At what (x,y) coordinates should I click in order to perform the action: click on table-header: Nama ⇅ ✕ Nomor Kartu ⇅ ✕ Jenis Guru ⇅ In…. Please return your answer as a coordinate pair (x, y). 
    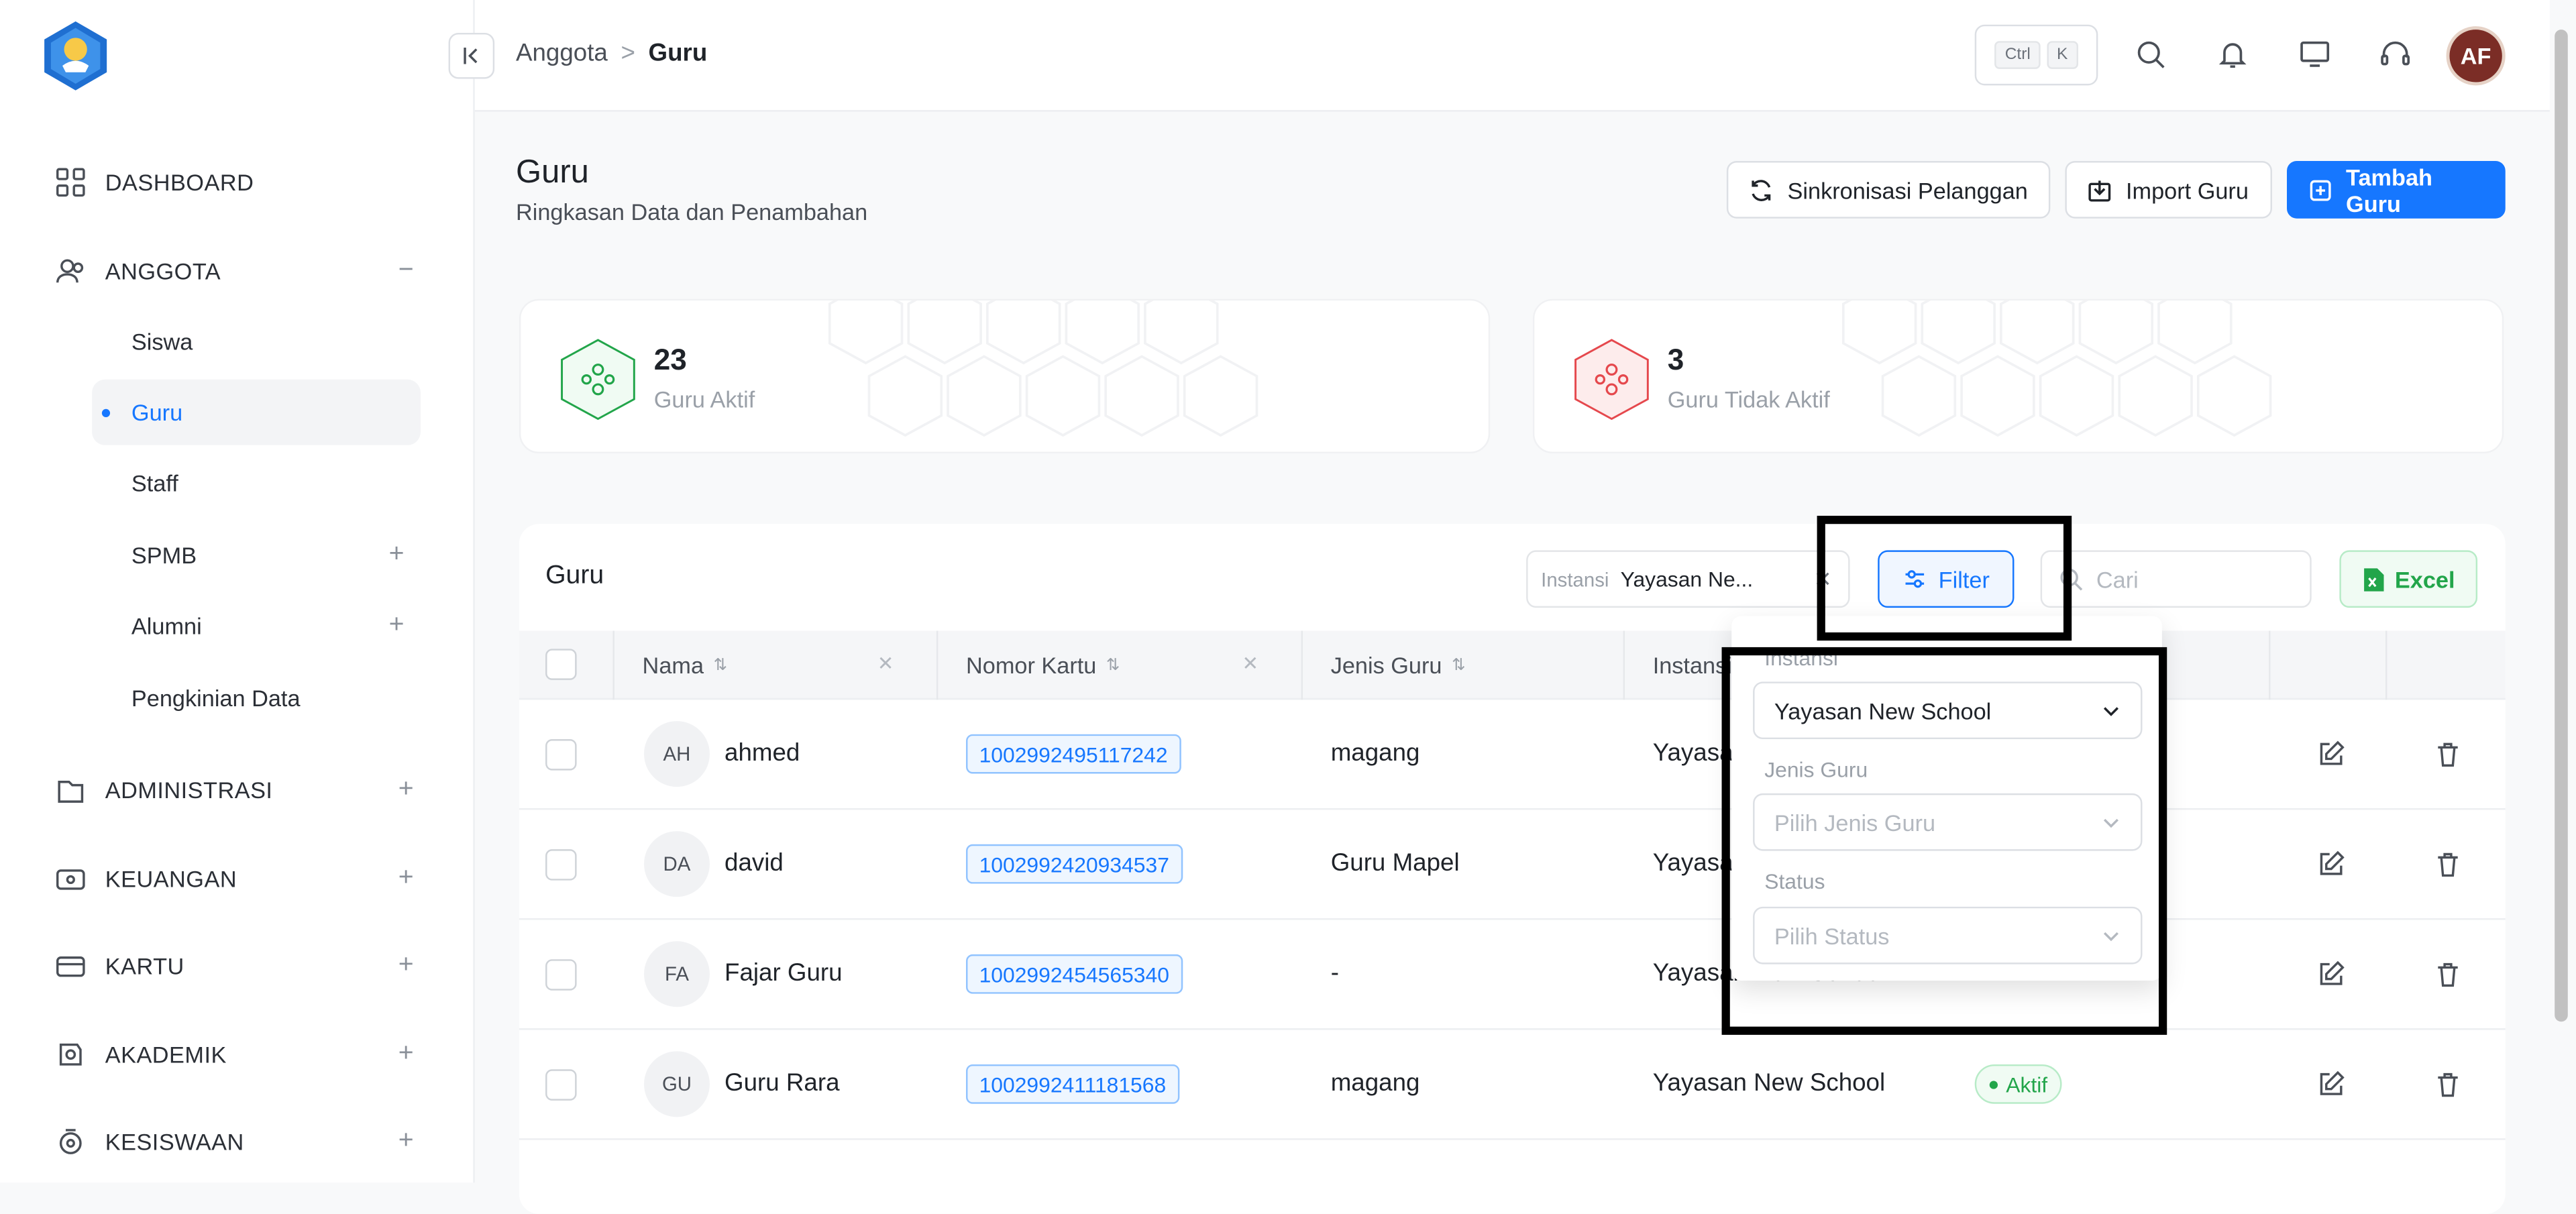
    Looking at the image, I should click on (1512, 665).